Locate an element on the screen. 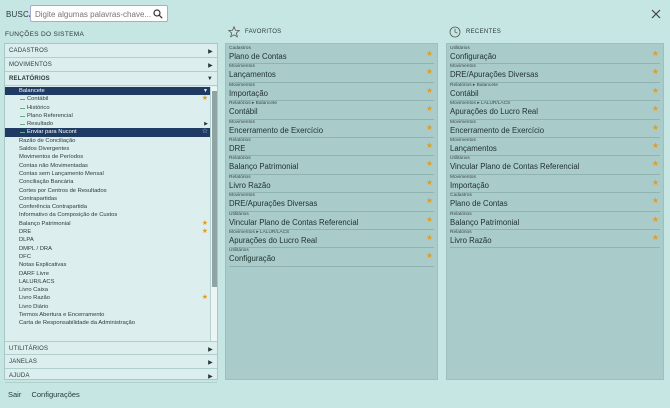 The width and height of the screenshot is (670, 408). tree-item: Plano Referencial is located at coordinates (108, 116).